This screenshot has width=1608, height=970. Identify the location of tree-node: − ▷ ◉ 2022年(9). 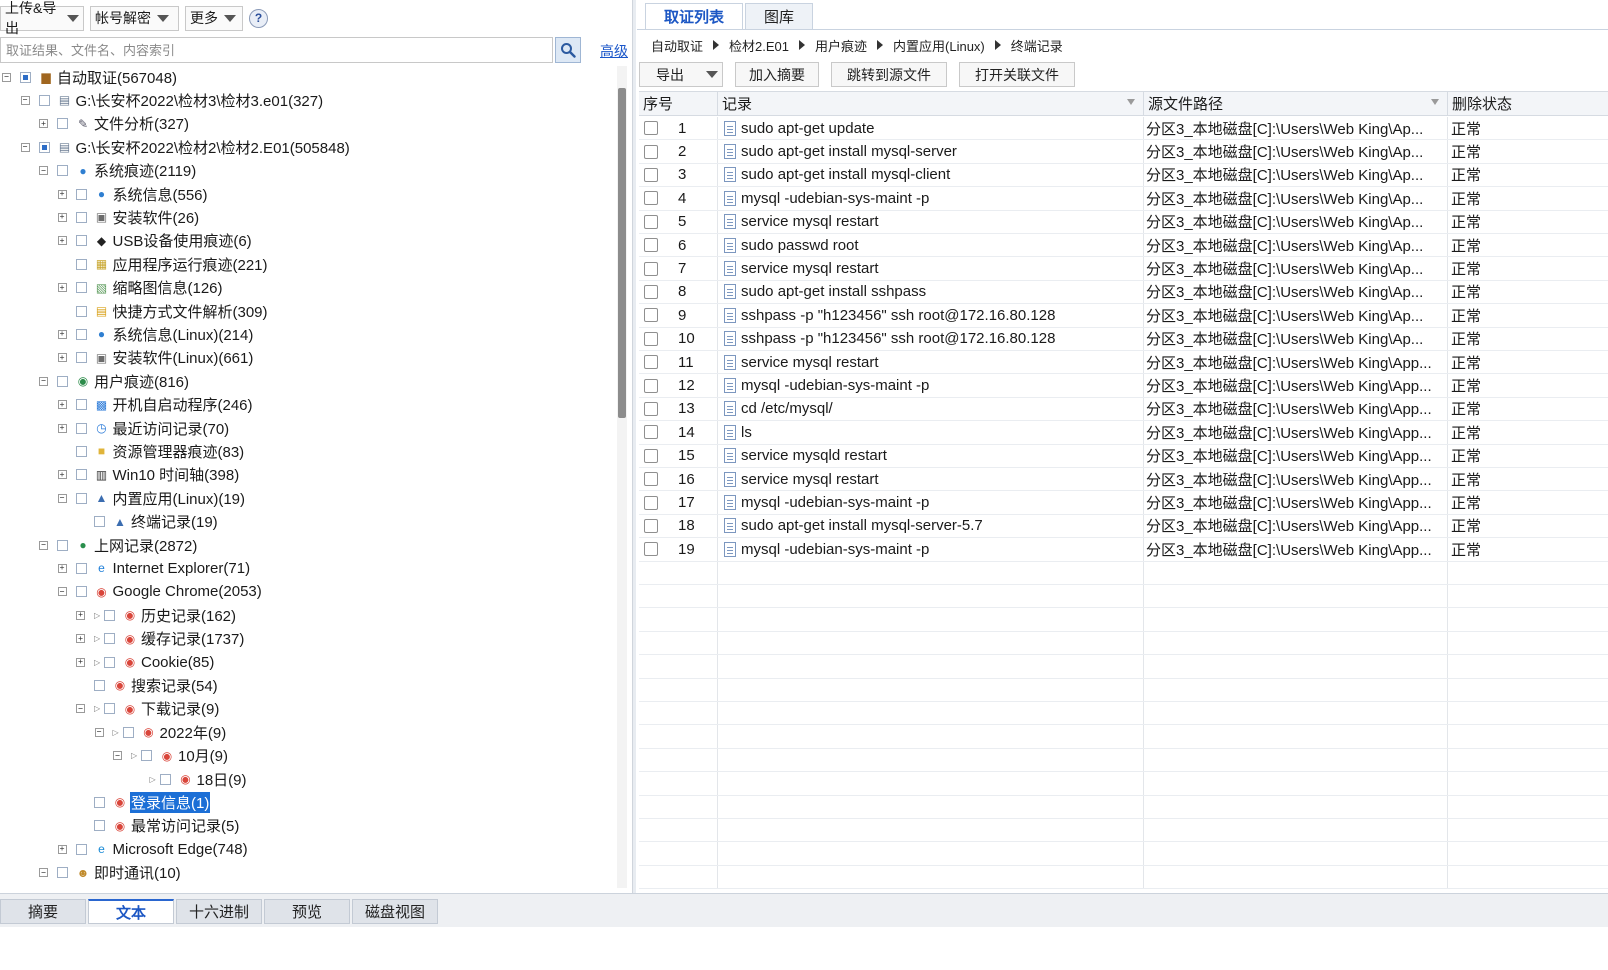
(161, 732).